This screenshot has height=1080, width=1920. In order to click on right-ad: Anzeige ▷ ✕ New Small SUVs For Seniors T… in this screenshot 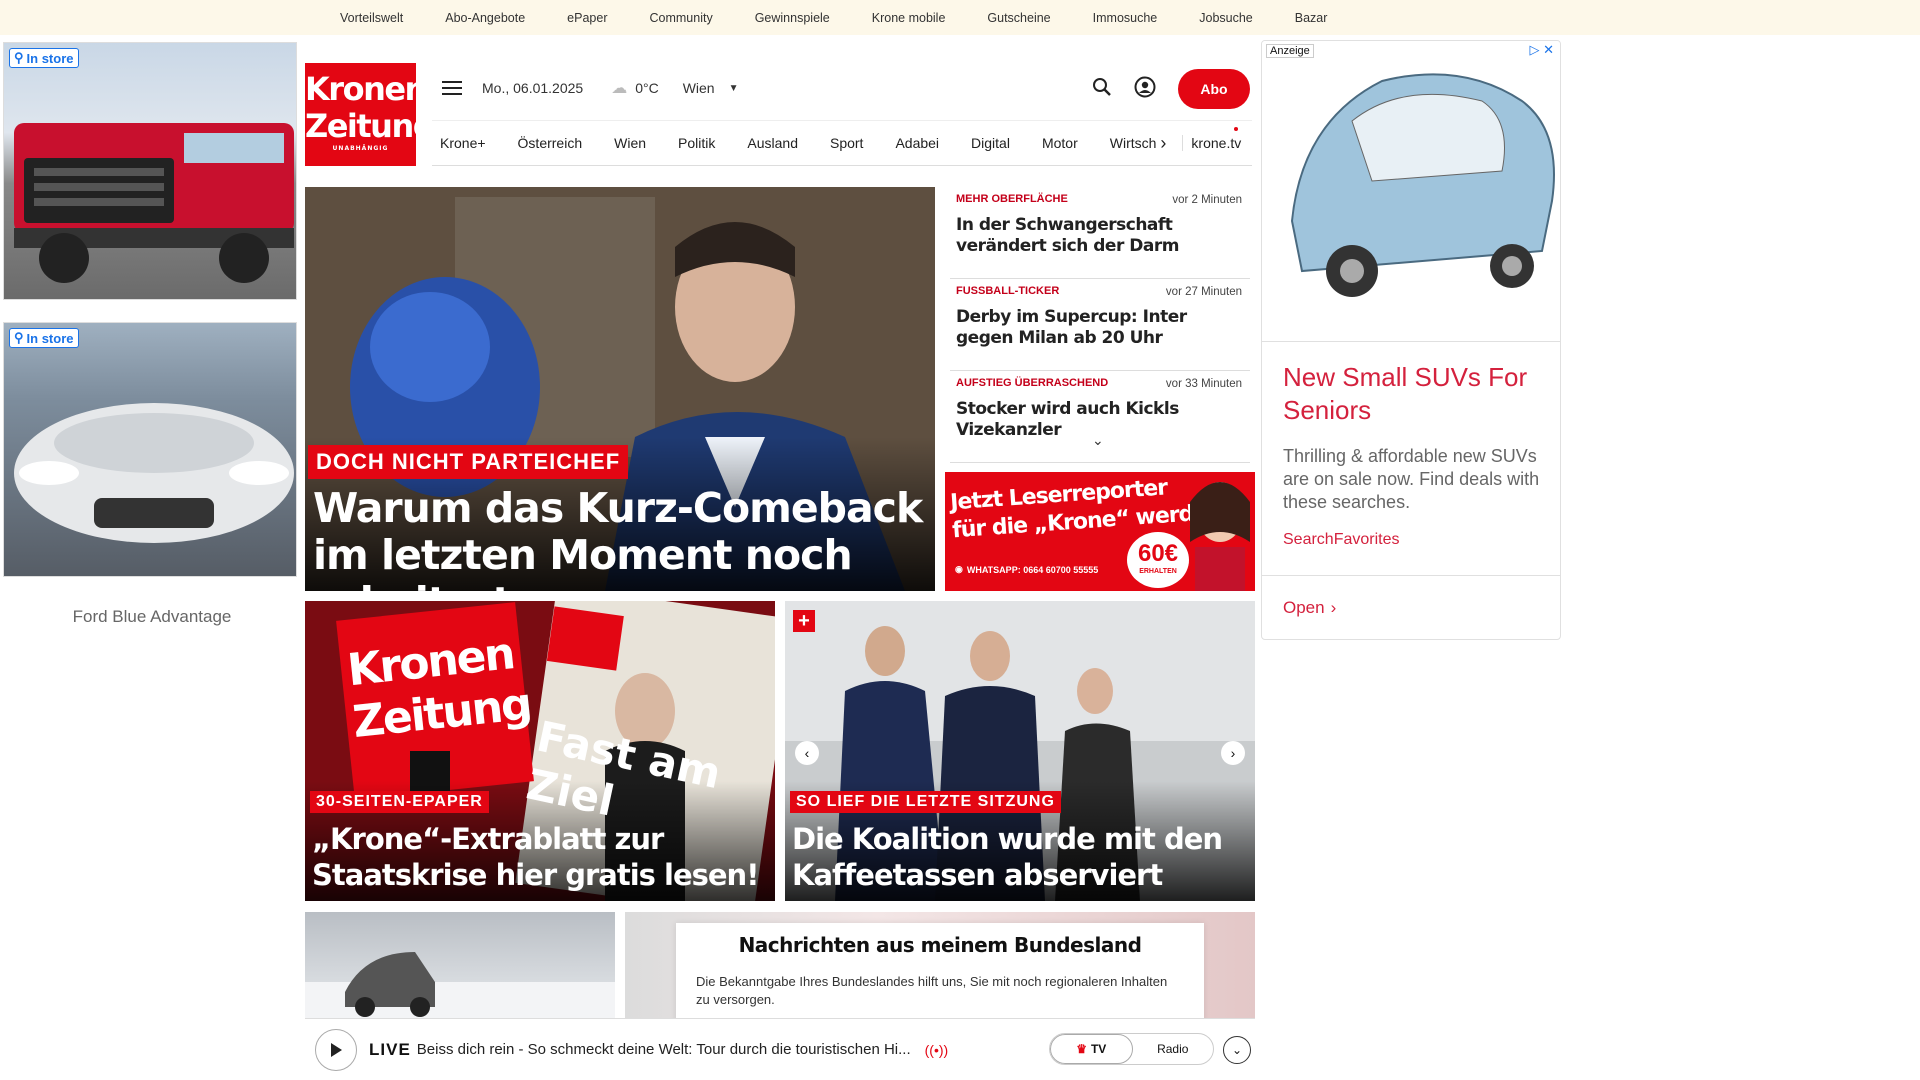, I will do `click(1411, 340)`.